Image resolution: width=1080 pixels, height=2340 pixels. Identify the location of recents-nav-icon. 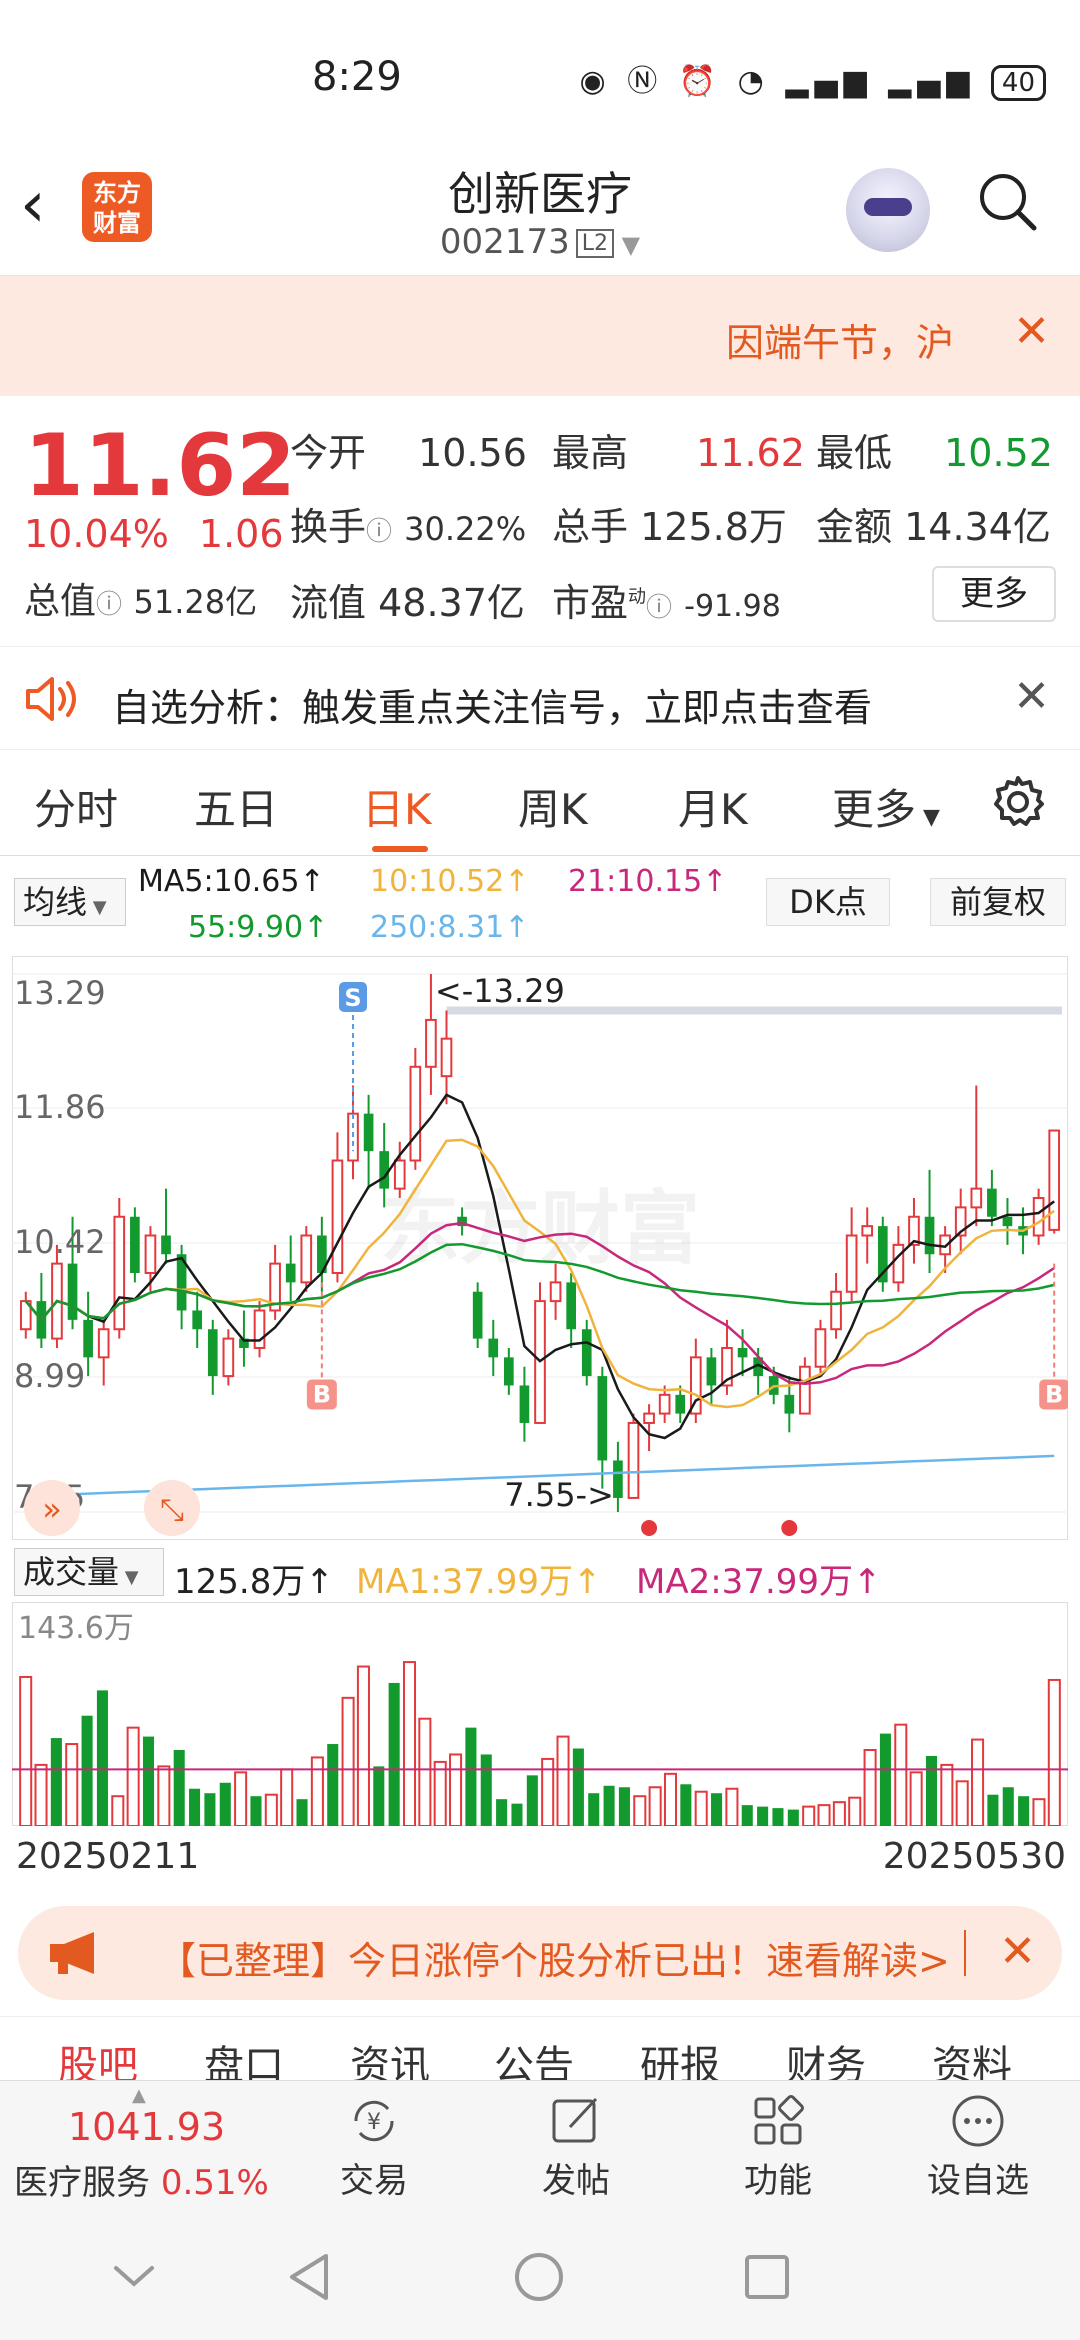
(767, 2277).